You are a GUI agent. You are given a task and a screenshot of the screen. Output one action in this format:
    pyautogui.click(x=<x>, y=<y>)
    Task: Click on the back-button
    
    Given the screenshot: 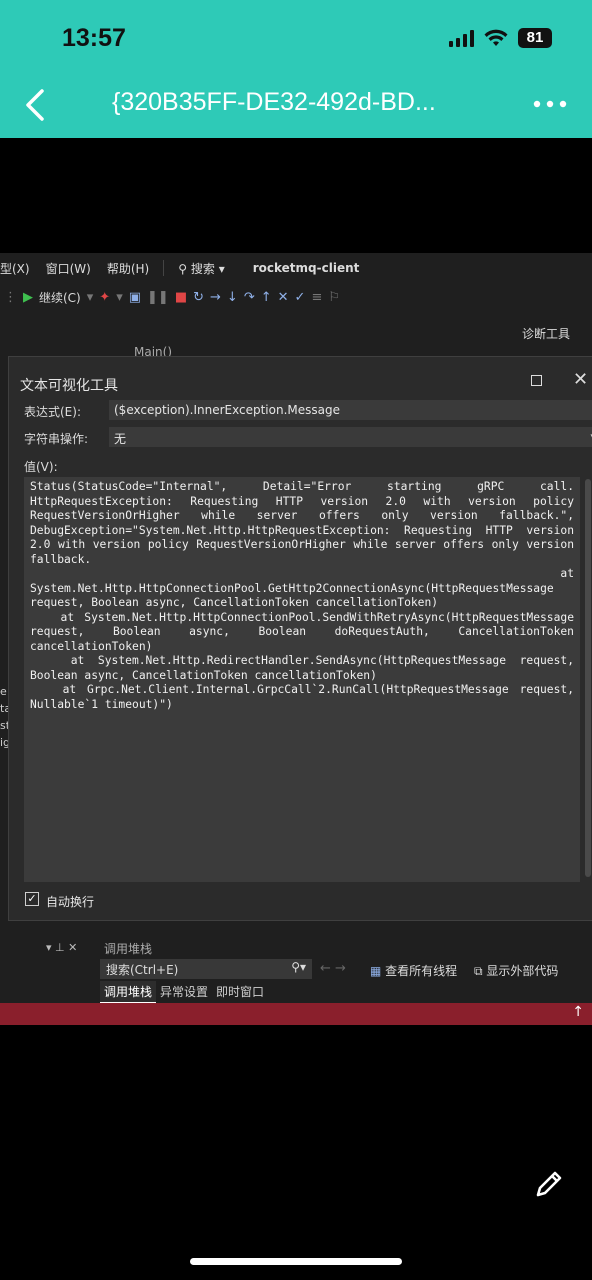 What is the action you would take?
    pyautogui.click(x=37, y=105)
    